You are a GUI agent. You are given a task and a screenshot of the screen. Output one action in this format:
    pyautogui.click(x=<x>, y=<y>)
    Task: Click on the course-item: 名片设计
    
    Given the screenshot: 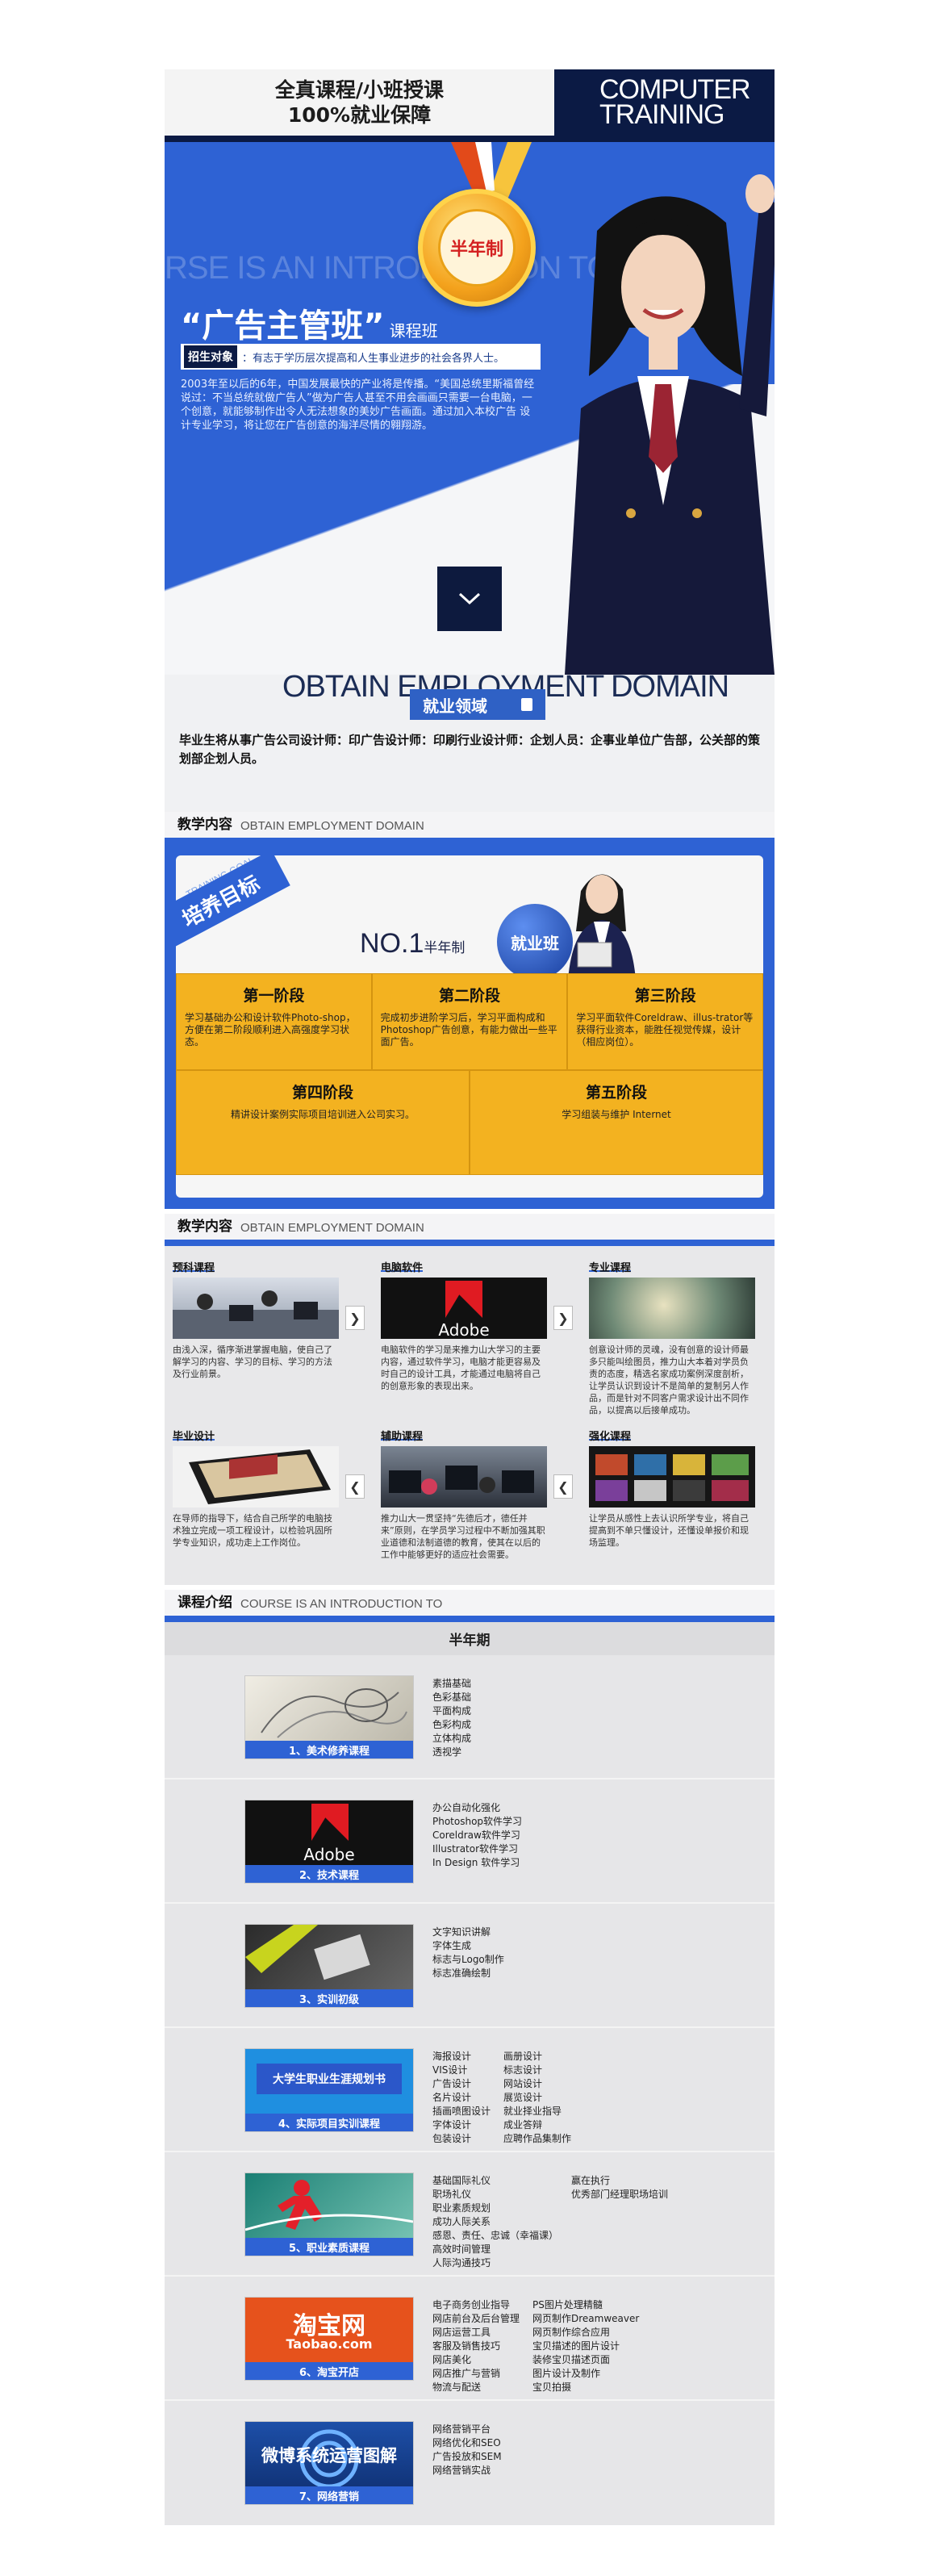 What is the action you would take?
    pyautogui.click(x=452, y=2097)
    